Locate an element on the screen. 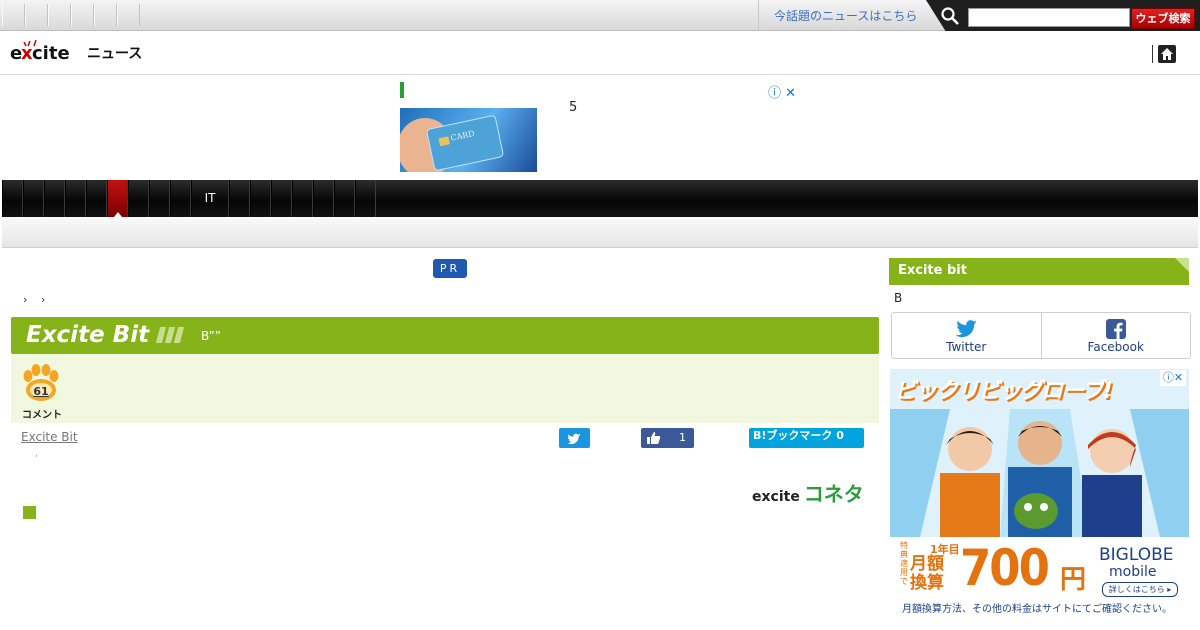 The width and height of the screenshot is (1200, 630). ad-details-button: 詳しくはこちら ▸ is located at coordinates (1140, 589).